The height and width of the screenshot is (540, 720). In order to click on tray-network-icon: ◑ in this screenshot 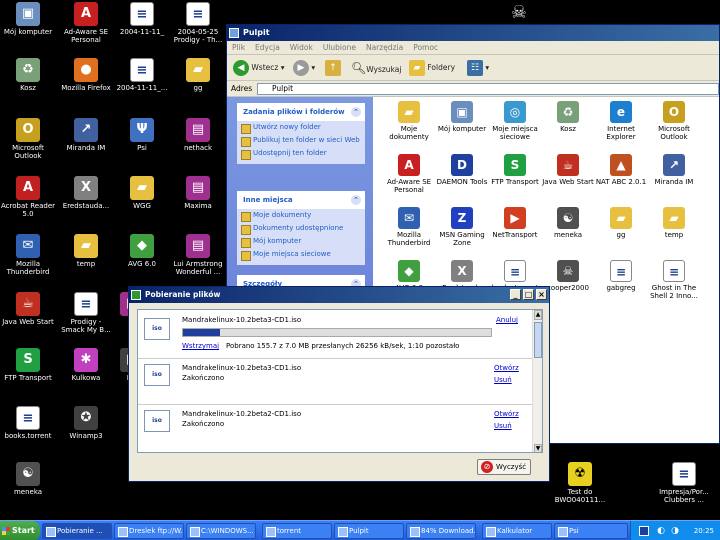, I will do `click(674, 531)`.